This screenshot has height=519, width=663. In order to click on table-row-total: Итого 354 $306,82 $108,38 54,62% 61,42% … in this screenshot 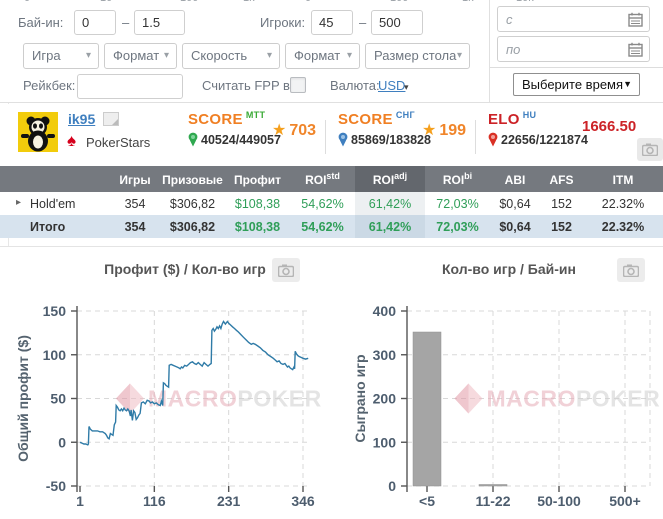, I will do `click(331, 226)`.